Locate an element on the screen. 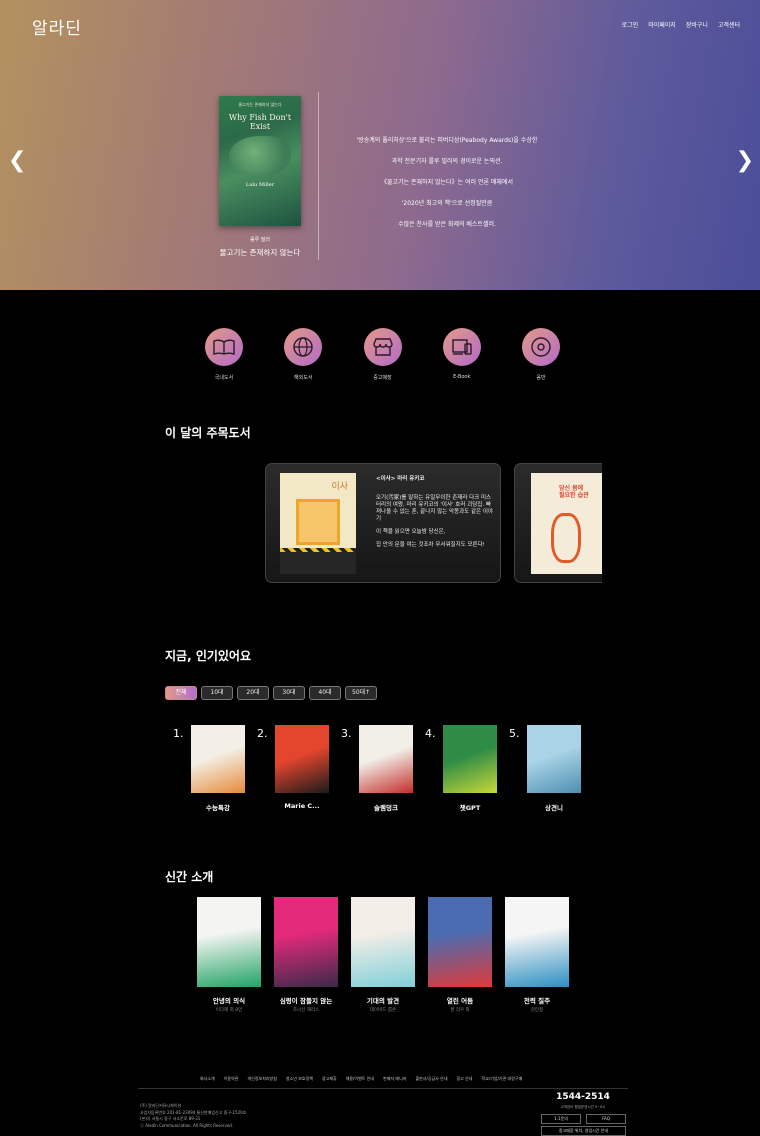  nav-cart: 장바구니 is located at coordinates (697, 24).